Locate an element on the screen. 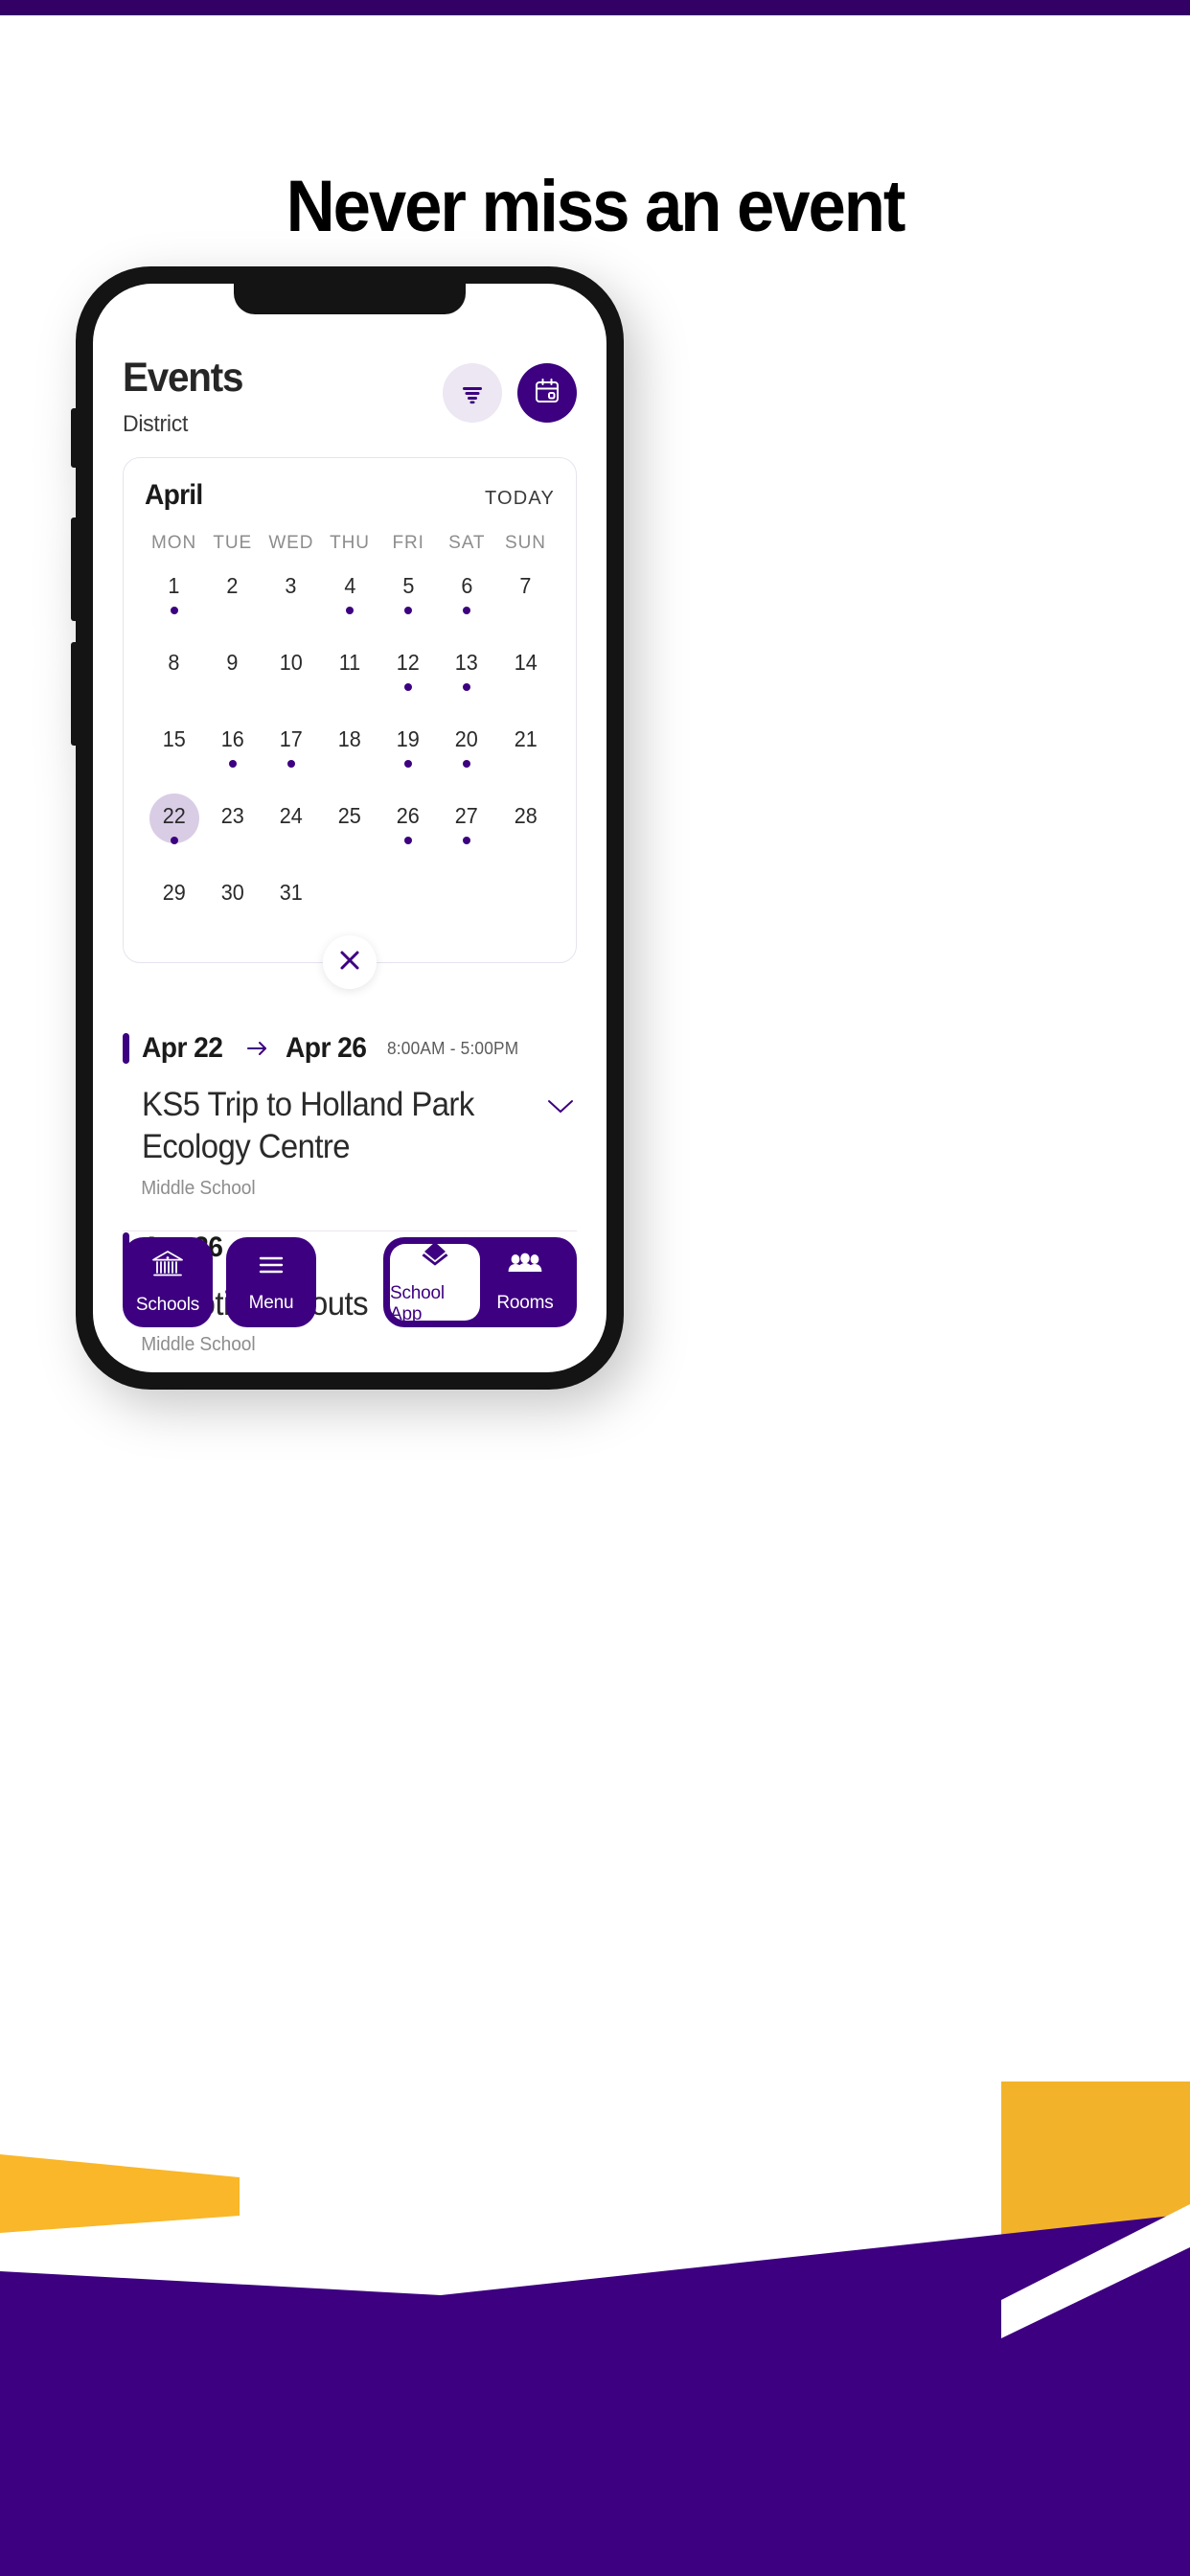 This screenshot has height=2576, width=1190. calendar-day-cell: 3 is located at coordinates (291, 600).